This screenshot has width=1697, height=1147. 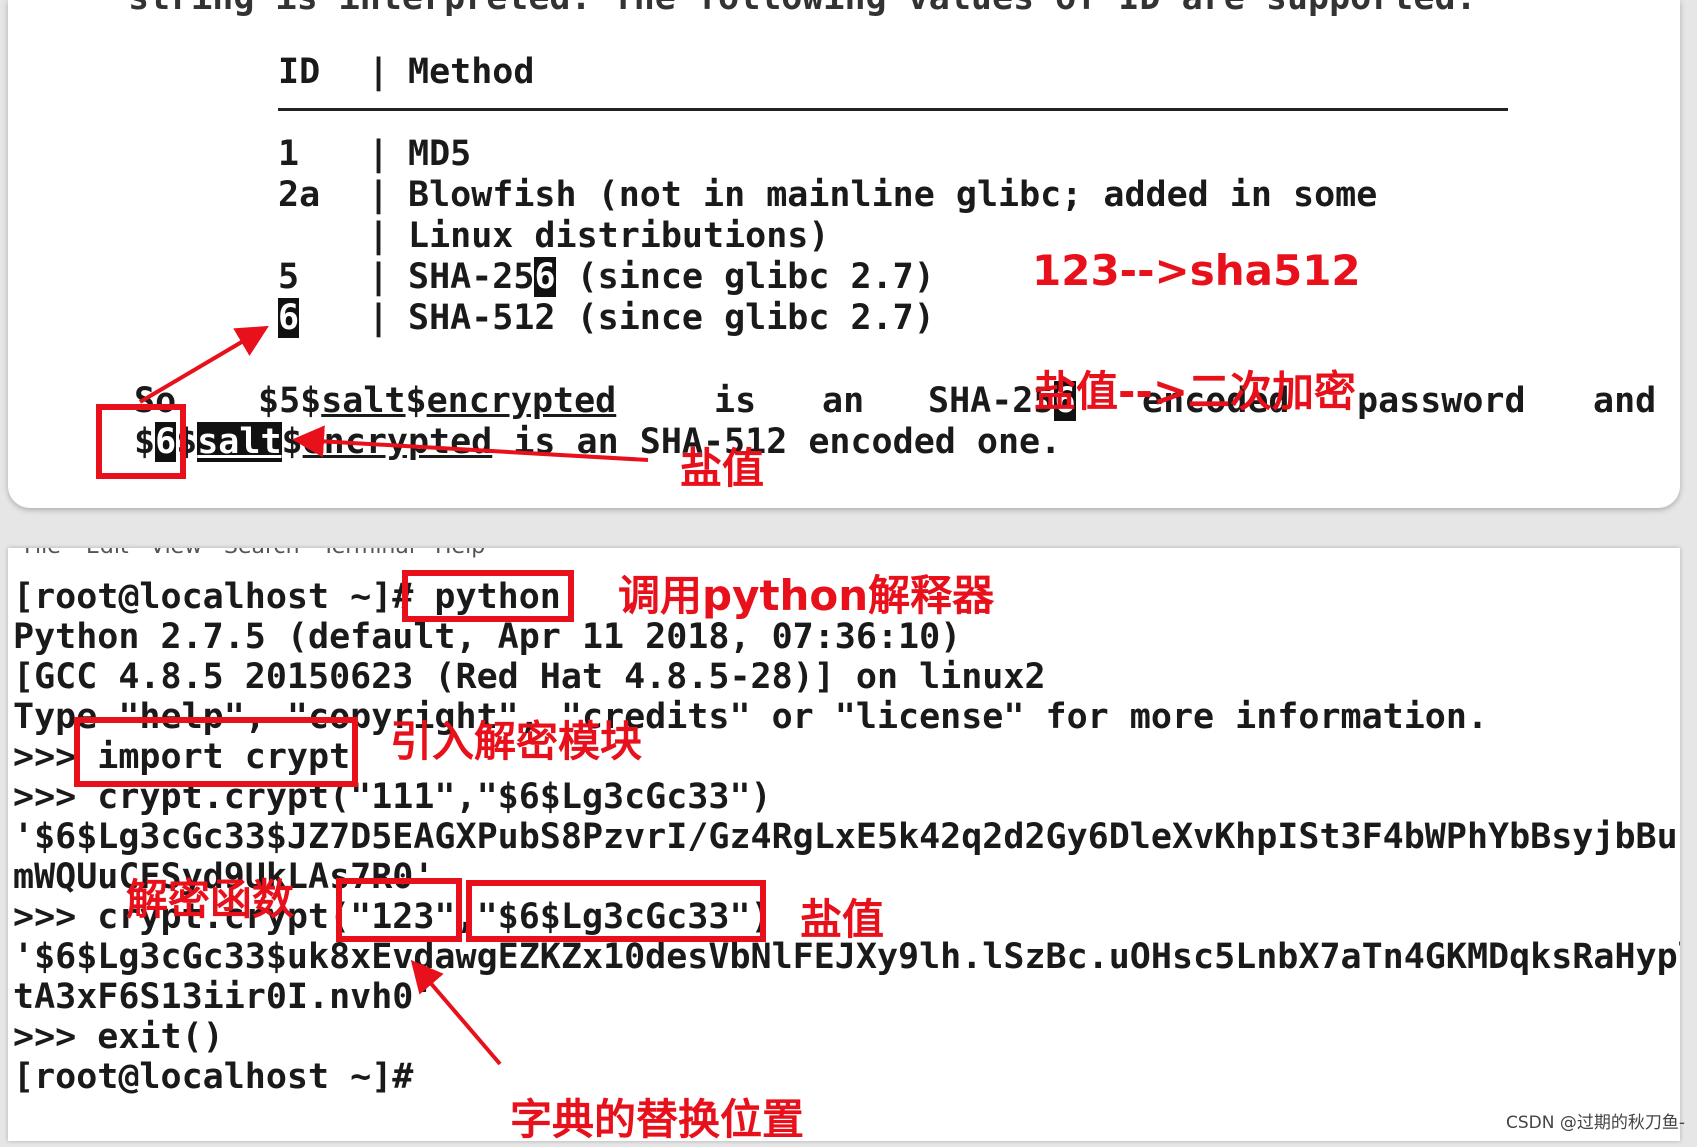 What do you see at coordinates (745, 277) in the screenshot?
I see `method-text: (since glibc 2.7)` at bounding box center [745, 277].